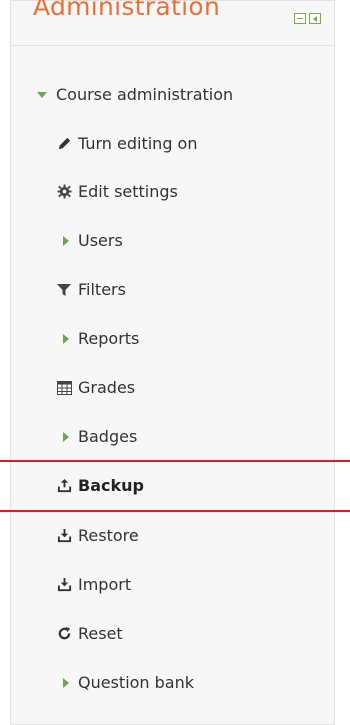 The image size is (350, 725). What do you see at coordinates (64, 144) in the screenshot?
I see `pencil-icon` at bounding box center [64, 144].